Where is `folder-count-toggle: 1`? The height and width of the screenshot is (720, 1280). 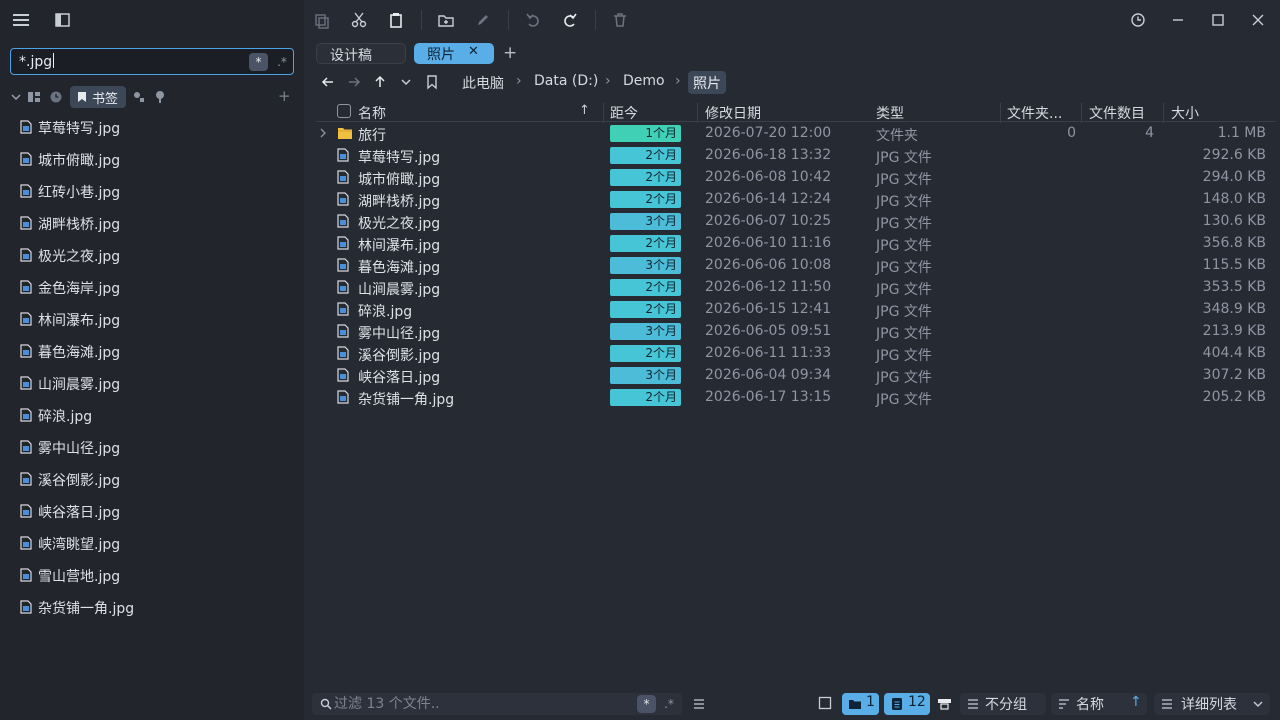 folder-count-toggle: 1 is located at coordinates (860, 704).